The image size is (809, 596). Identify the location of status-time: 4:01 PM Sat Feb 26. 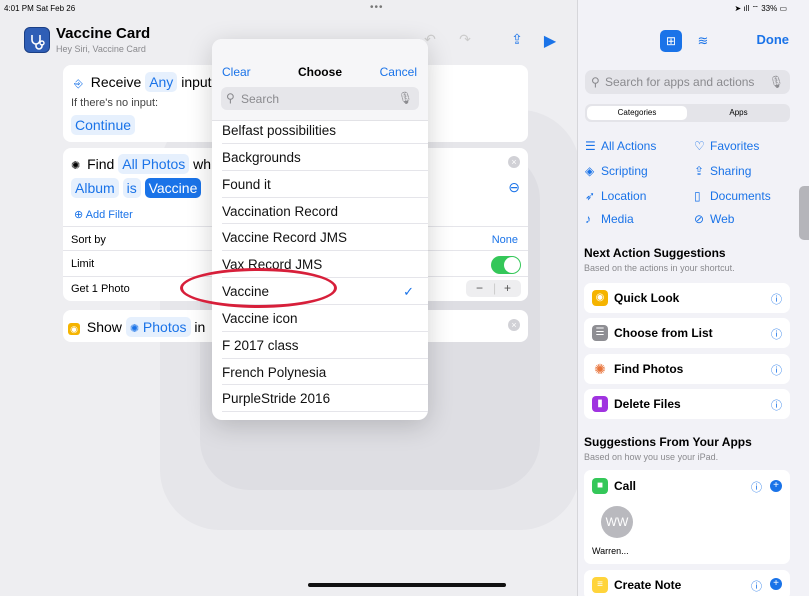
(39, 8).